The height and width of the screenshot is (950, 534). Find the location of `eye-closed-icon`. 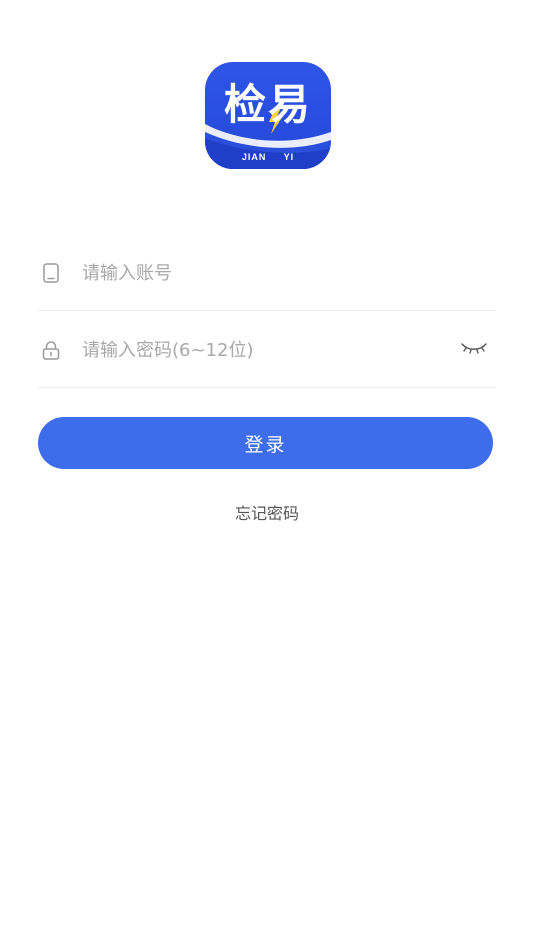

eye-closed-icon is located at coordinates (474, 348).